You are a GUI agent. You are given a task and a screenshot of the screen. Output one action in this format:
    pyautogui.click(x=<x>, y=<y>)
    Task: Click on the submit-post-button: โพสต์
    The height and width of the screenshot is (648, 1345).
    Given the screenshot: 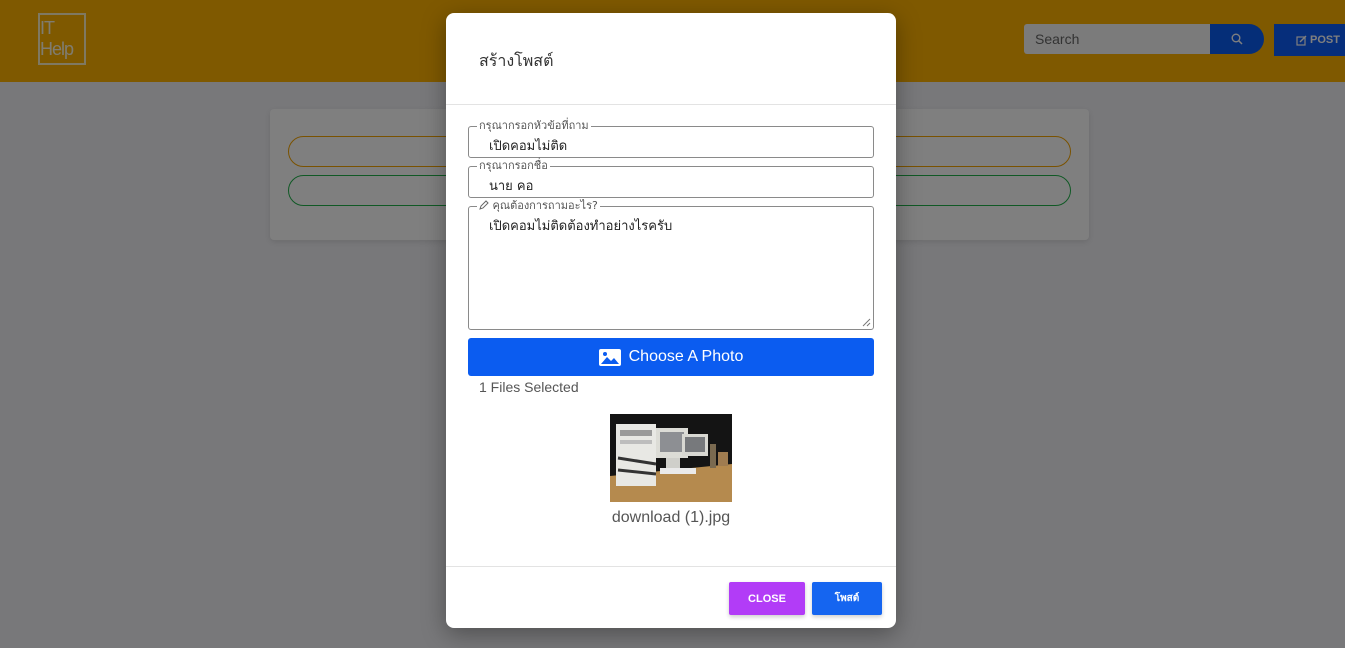 What is the action you would take?
    pyautogui.click(x=847, y=598)
    